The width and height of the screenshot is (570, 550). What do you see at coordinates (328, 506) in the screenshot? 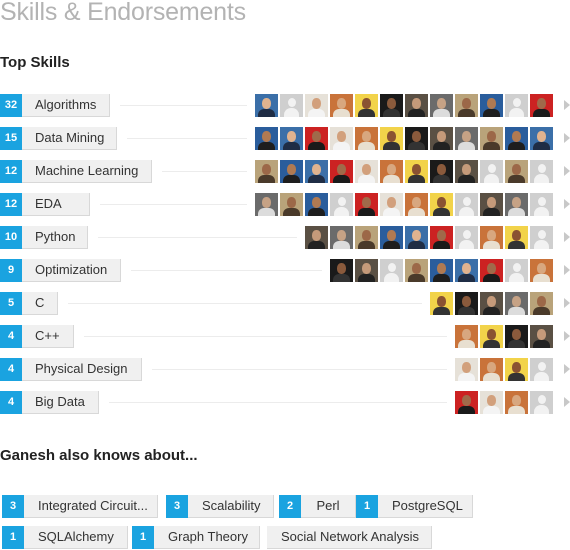
I see `skill-name-pill: Perl` at bounding box center [328, 506].